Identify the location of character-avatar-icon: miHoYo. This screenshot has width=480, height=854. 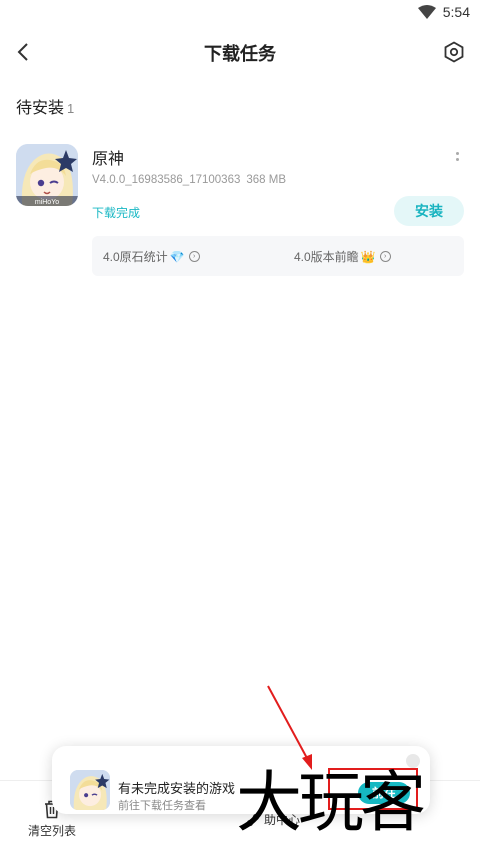
(47, 175).